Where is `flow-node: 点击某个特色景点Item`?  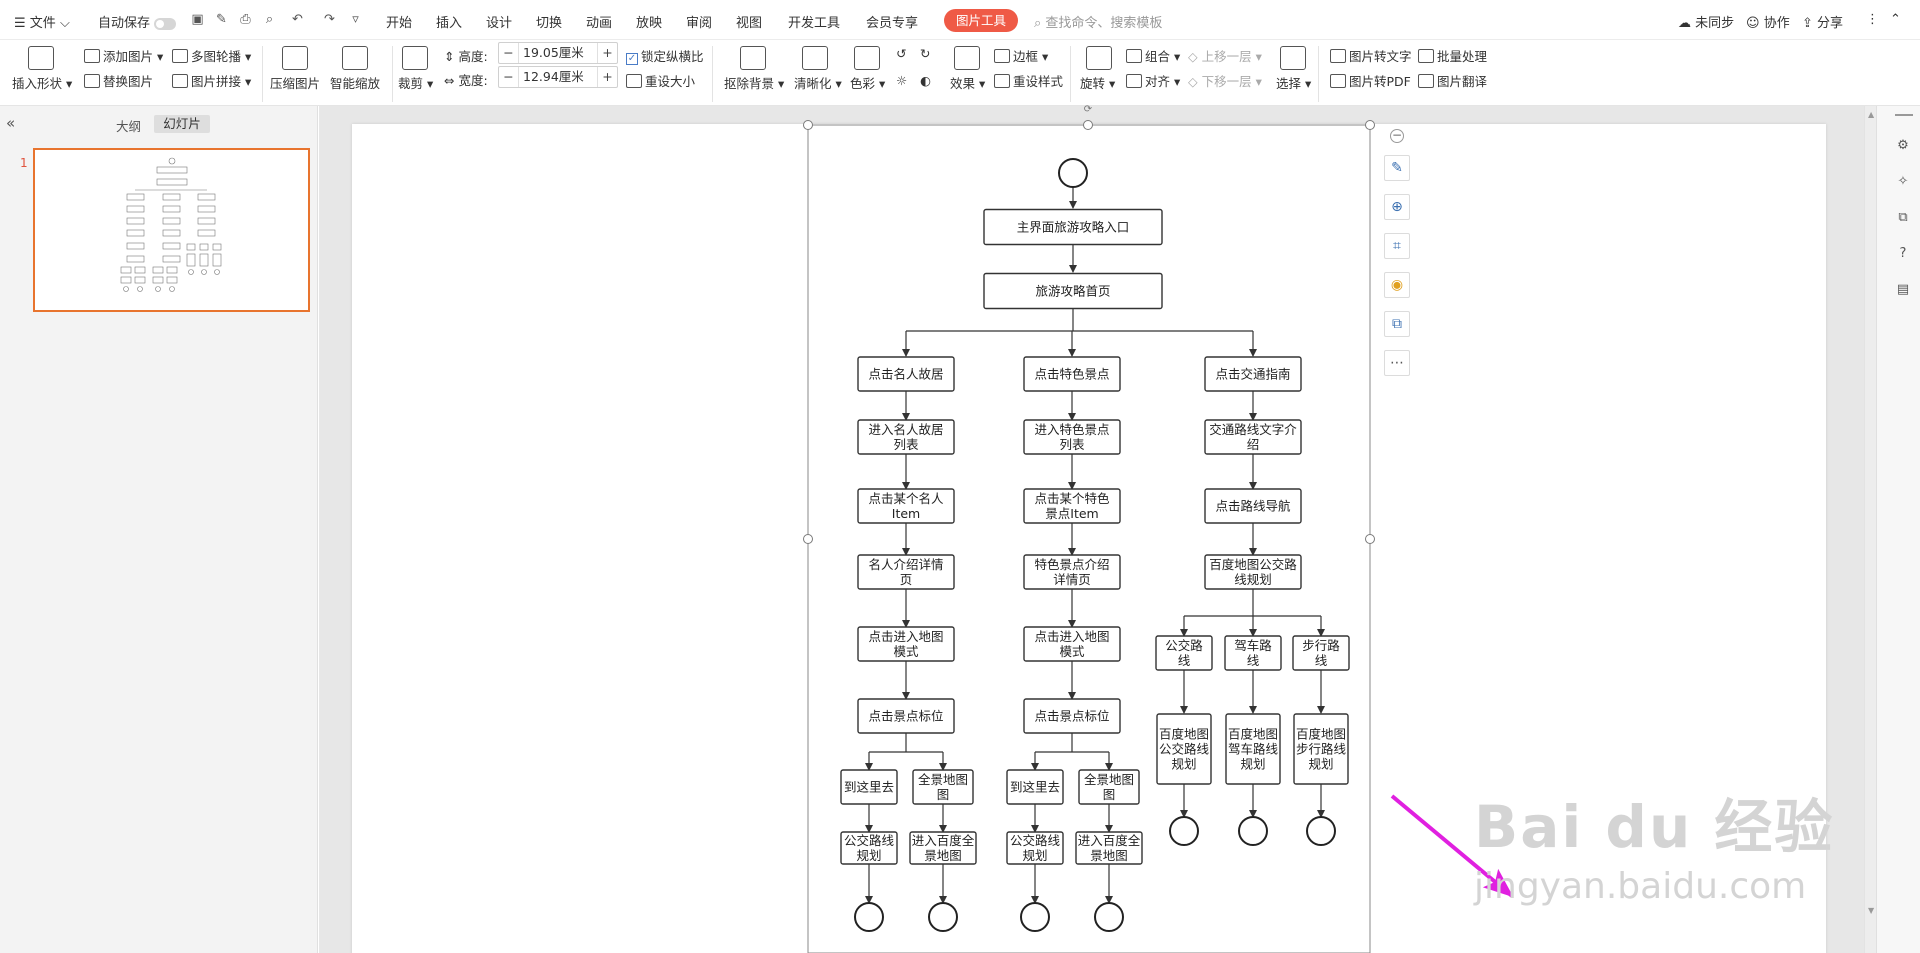 flow-node: 点击某个特色景点Item is located at coordinates (1072, 506).